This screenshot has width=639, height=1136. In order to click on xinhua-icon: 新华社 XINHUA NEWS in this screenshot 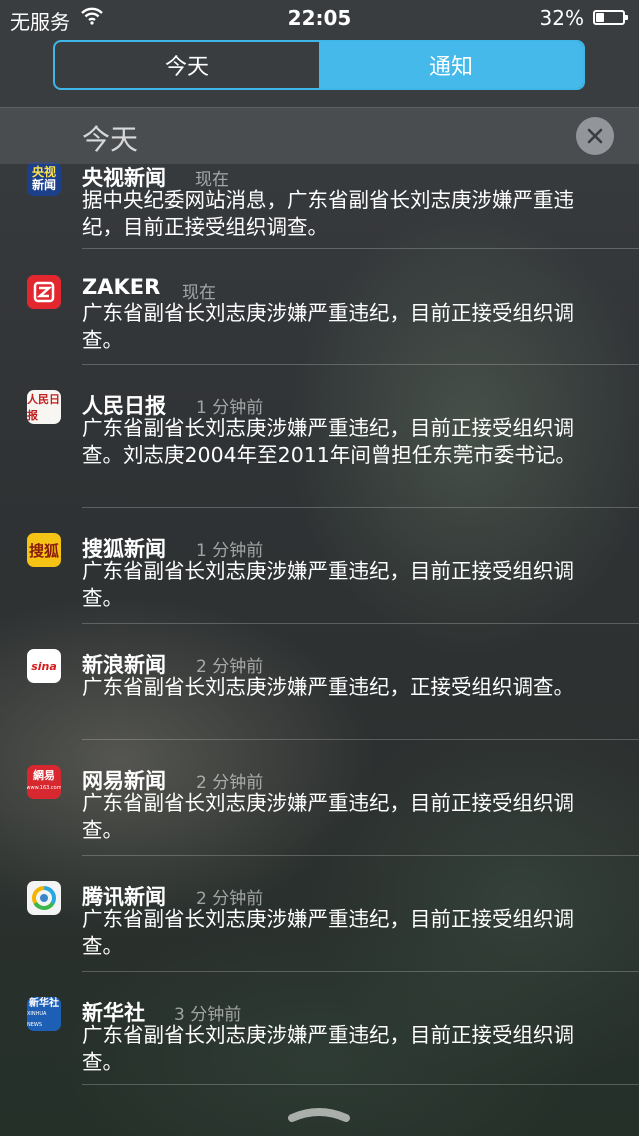, I will do `click(44, 1014)`.